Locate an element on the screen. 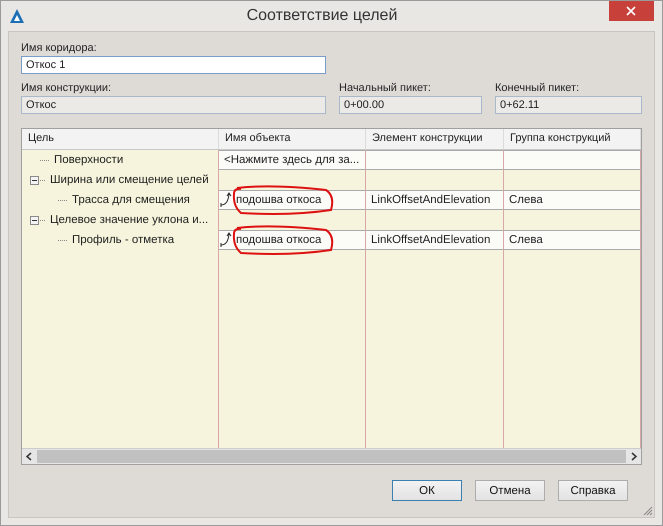 The width and height of the screenshot is (663, 526). column-header: Элемент конструкции is located at coordinates (435, 139).